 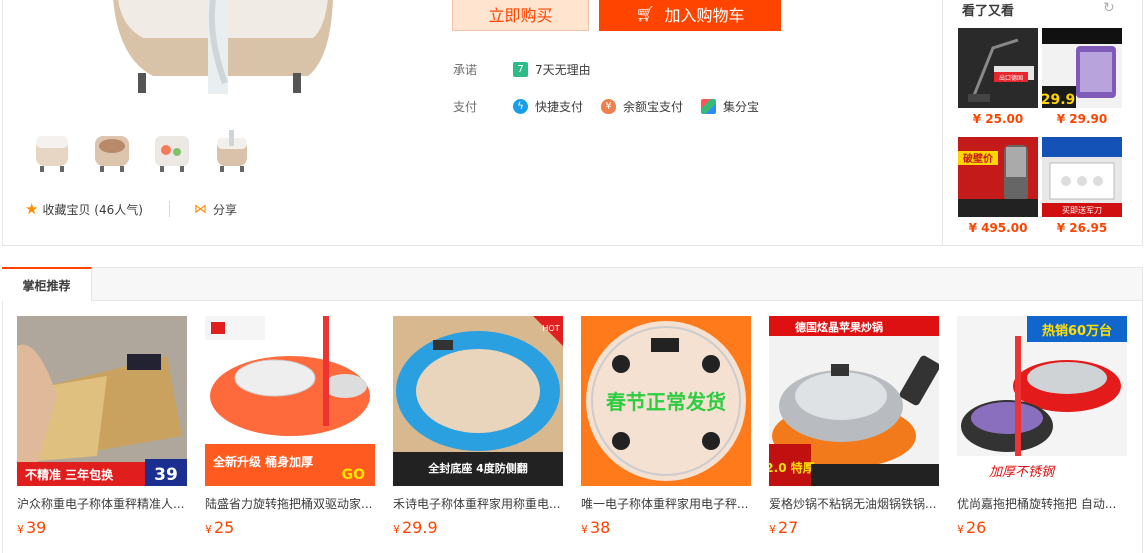 I want to click on recommend-item: 春节正常发货 唯一电子称体重秤家用电子秤... ¥38, so click(x=666, y=426).